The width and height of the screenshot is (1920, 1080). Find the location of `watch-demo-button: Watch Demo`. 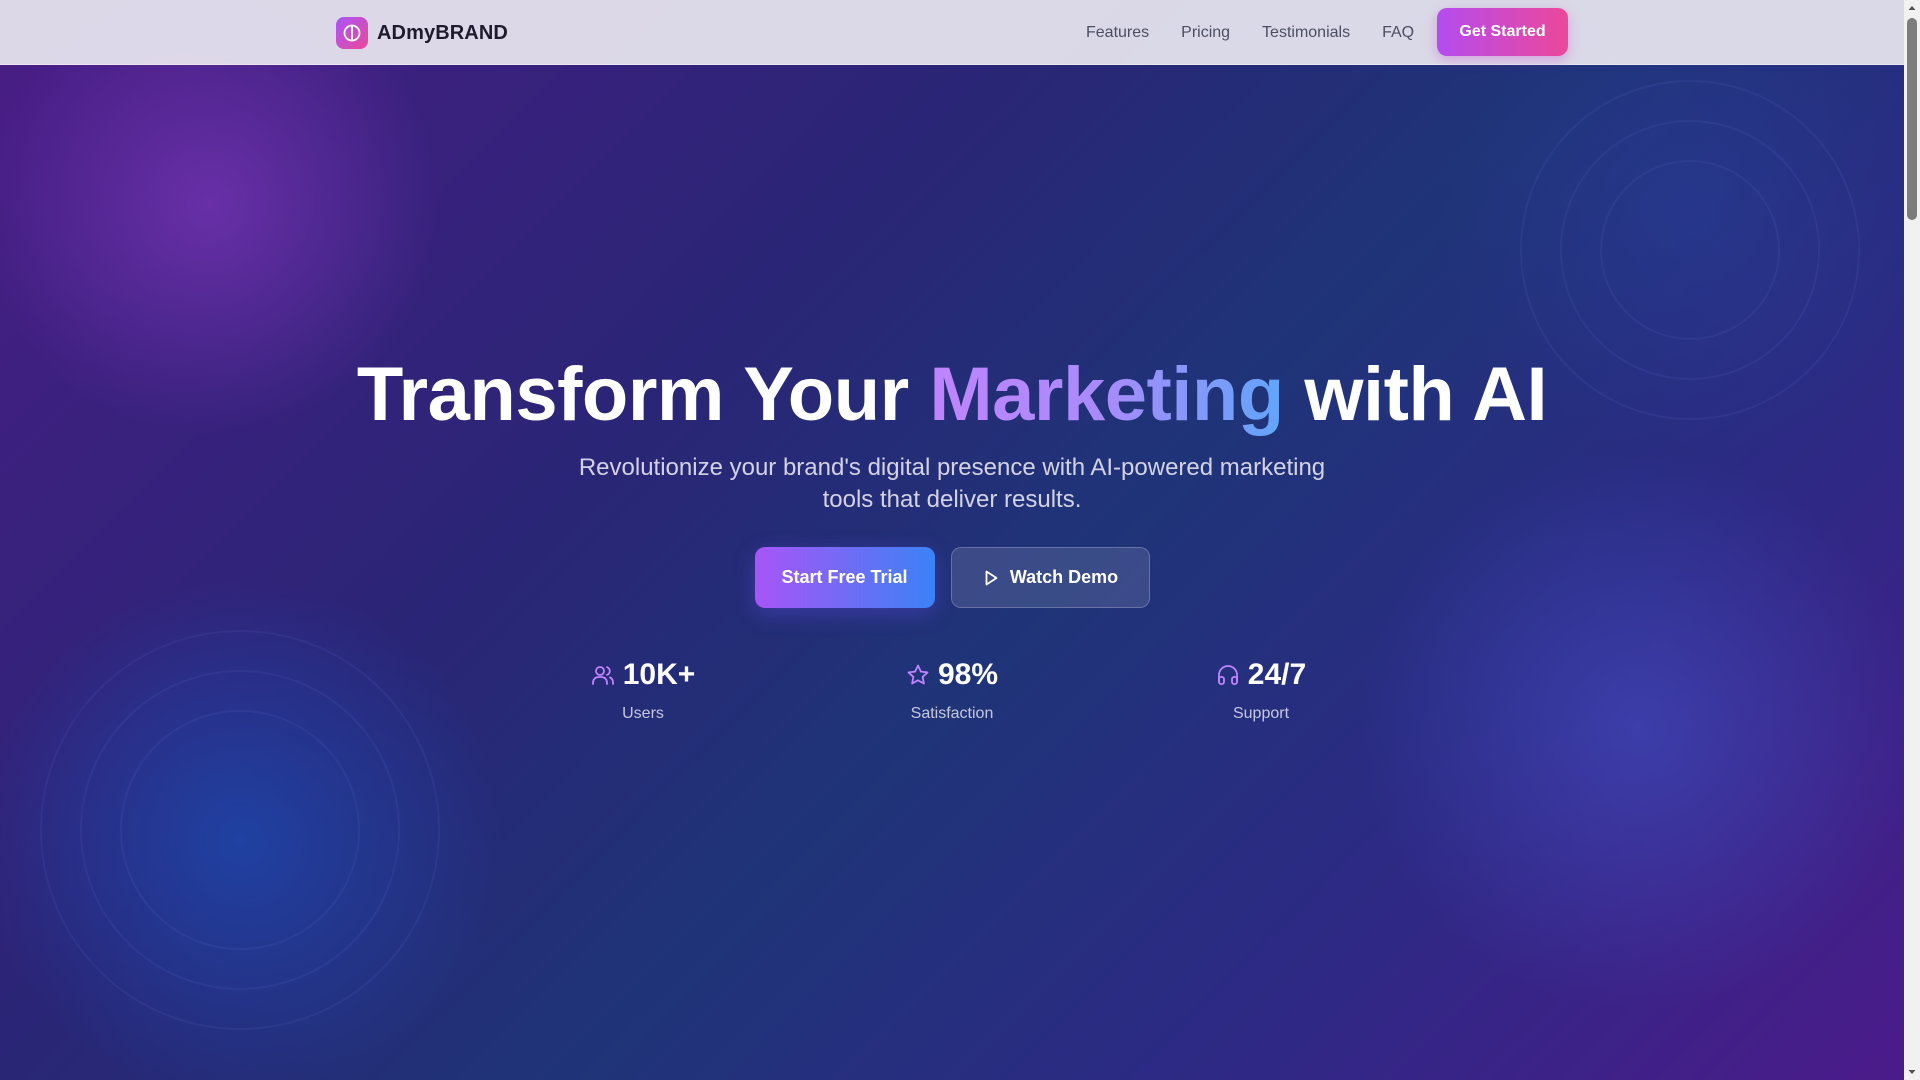

watch-demo-button: Watch Demo is located at coordinates (1050, 577).